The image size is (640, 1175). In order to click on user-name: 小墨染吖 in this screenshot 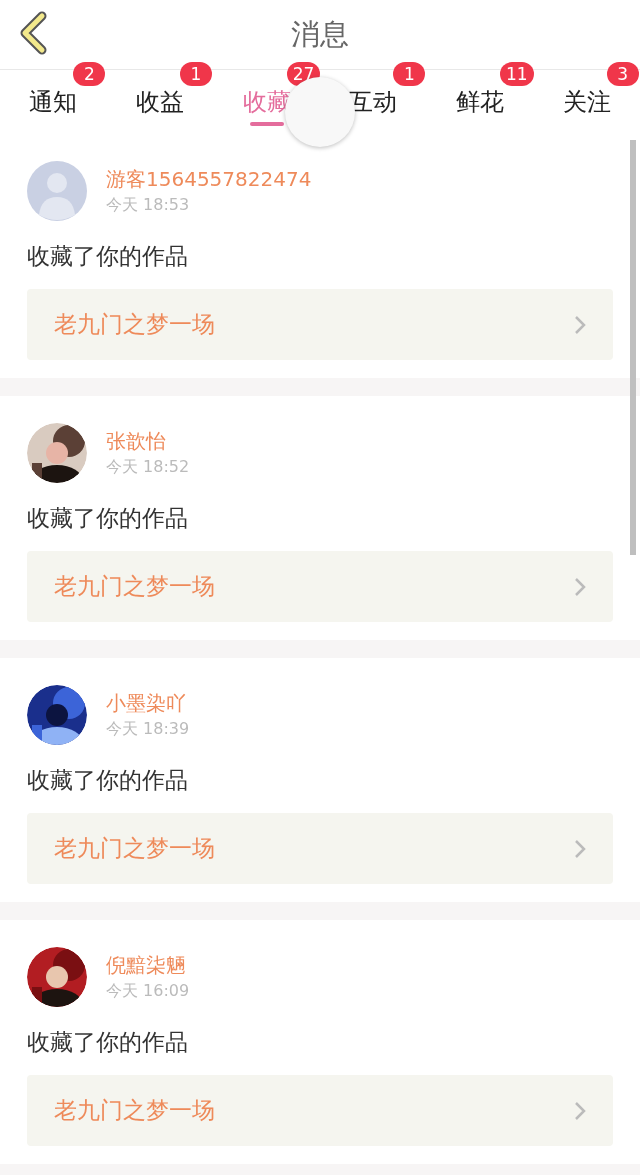, I will do `click(148, 703)`.